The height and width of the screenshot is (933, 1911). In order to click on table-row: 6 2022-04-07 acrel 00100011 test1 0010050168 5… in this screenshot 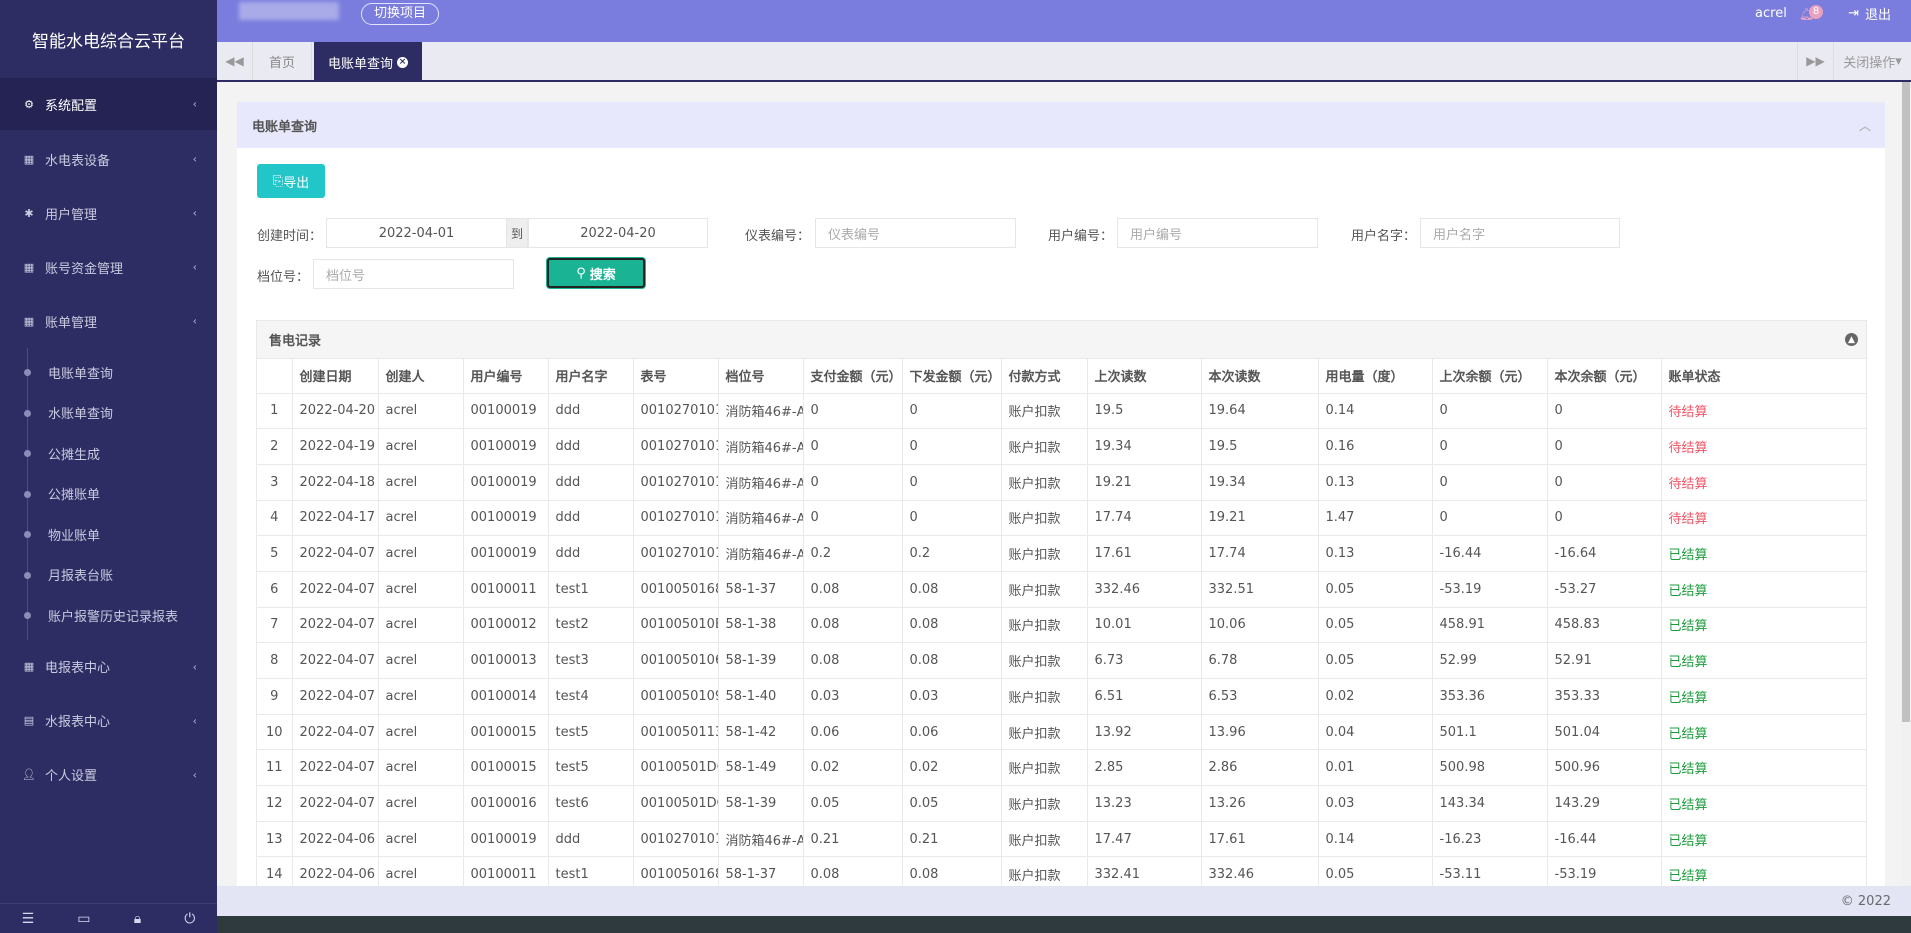, I will do `click(1061, 589)`.